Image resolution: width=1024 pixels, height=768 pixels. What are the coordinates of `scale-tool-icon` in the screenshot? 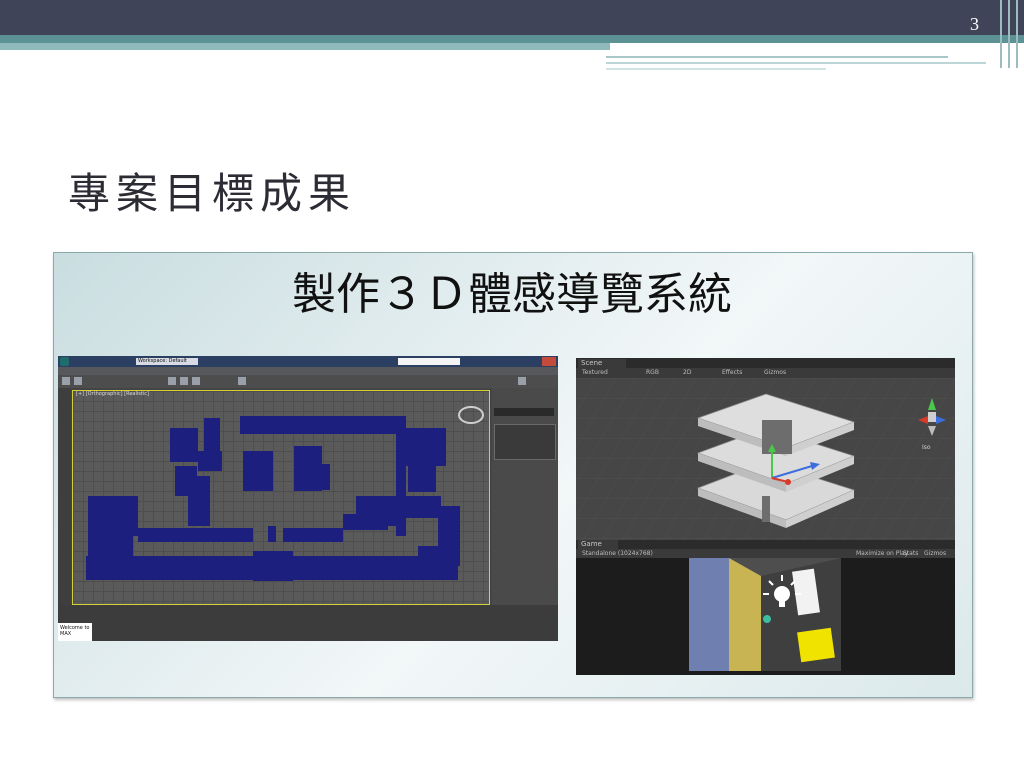 It's located at (196, 381).